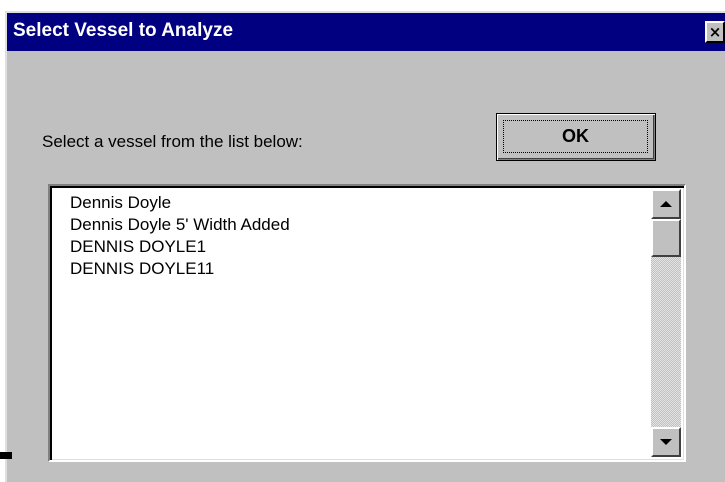 The height and width of the screenshot is (482, 725). I want to click on list-item-vessel: Dennis Doyle, so click(180, 203).